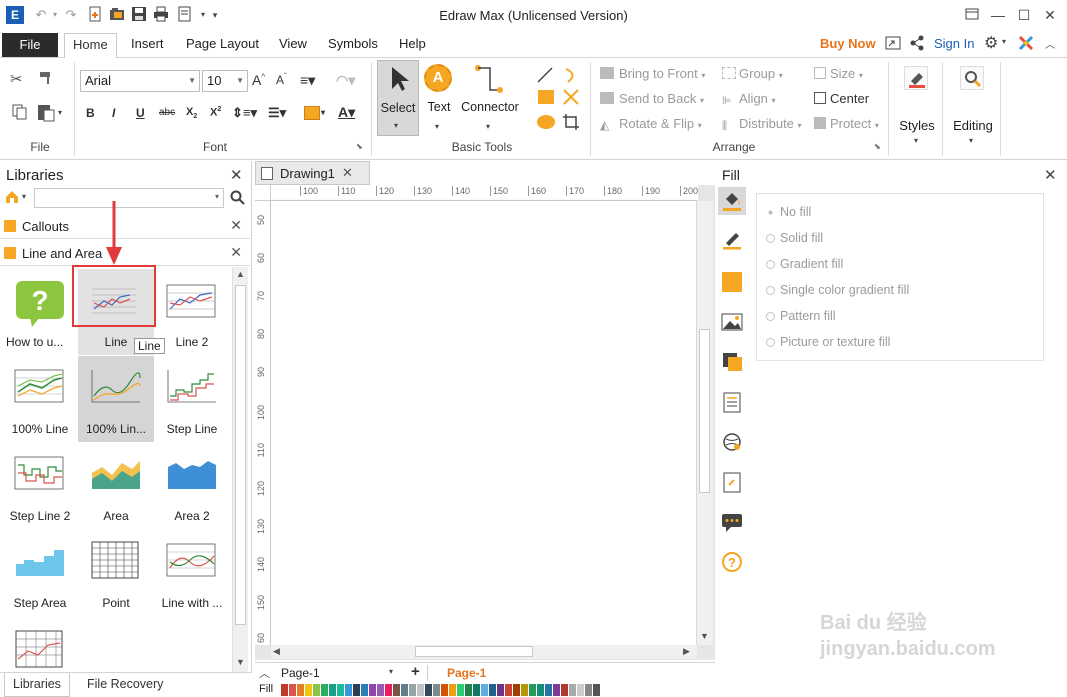 The image size is (1067, 697). Describe the element at coordinates (917, 108) in the screenshot. I see `styles-button: Styles ▾` at that location.